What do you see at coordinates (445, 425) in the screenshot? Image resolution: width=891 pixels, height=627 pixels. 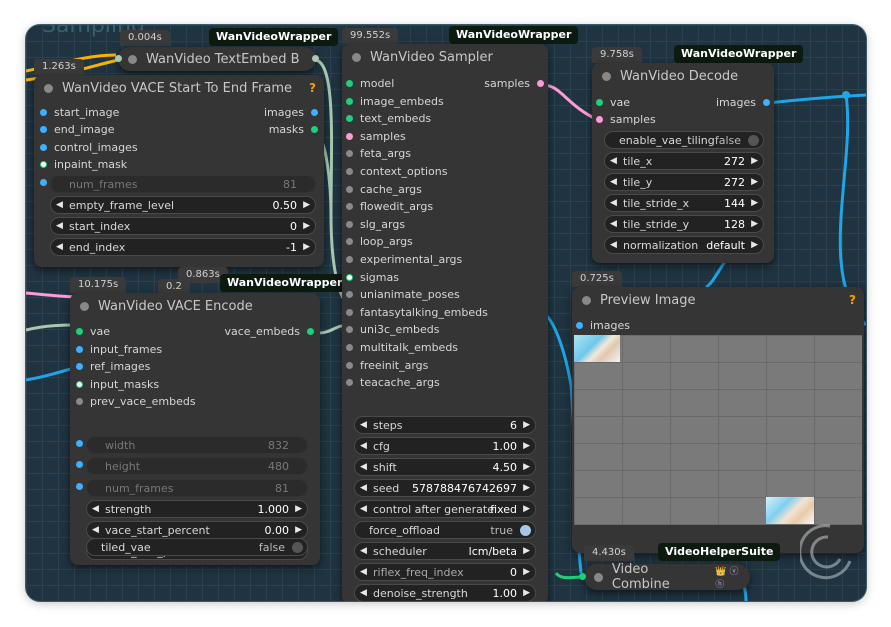 I see `steps-widget: ◀ ▶ steps 6` at bounding box center [445, 425].